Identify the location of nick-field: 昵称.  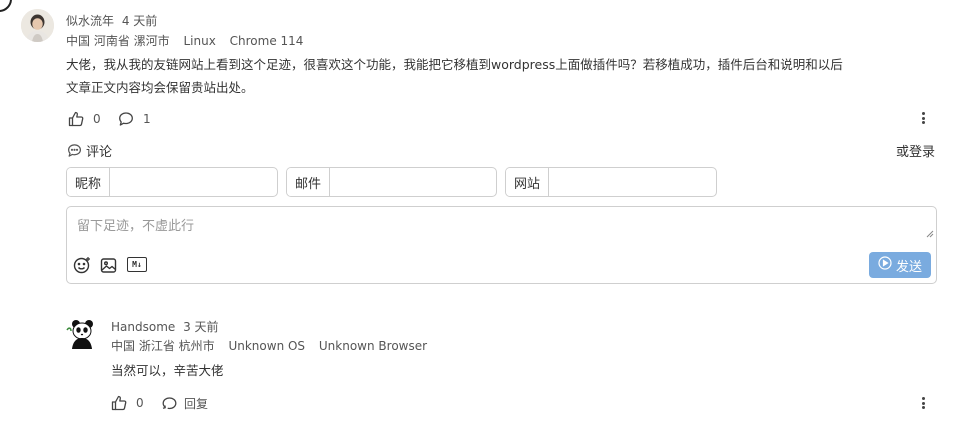
(172, 182).